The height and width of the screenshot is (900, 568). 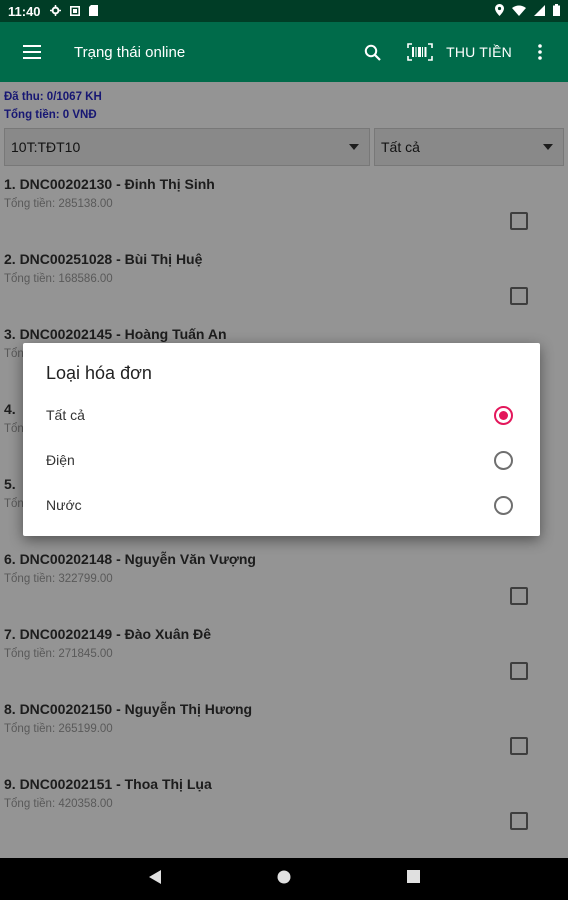 I want to click on option-label: Nước, so click(x=64, y=505).